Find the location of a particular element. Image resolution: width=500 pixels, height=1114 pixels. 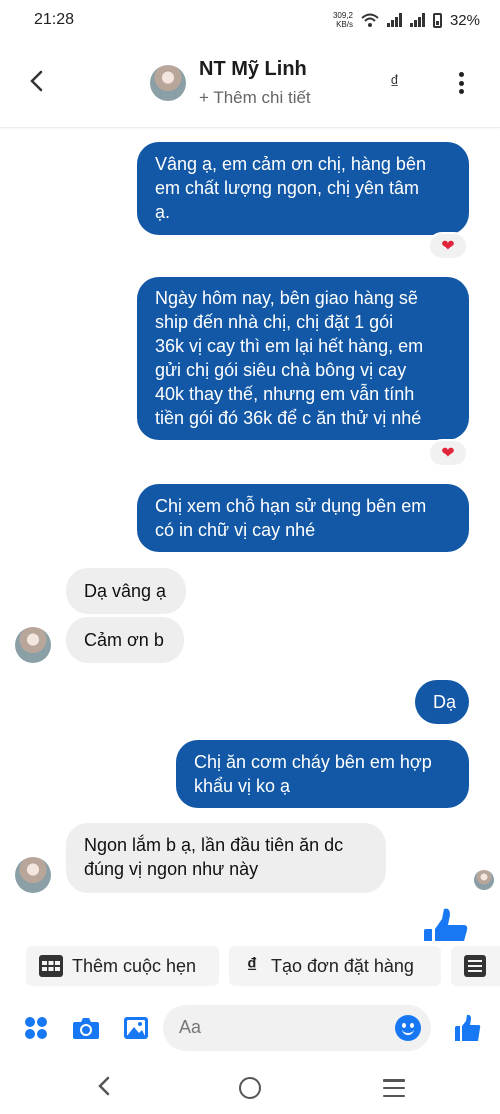

apps-button is located at coordinates (36, 1028).